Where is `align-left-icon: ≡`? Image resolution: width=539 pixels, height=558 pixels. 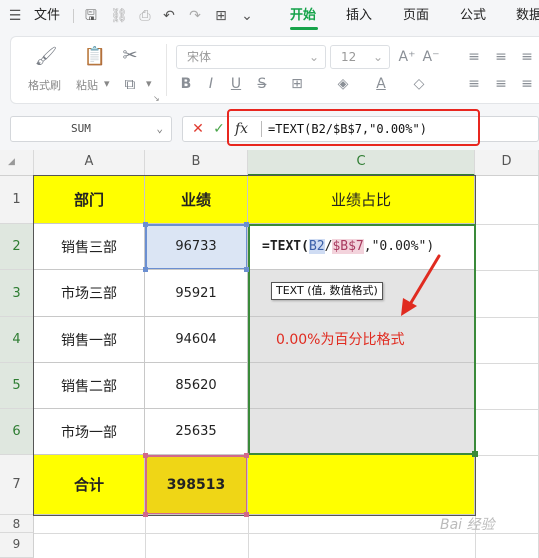
align-left-icon: ≡ is located at coordinates (474, 84).